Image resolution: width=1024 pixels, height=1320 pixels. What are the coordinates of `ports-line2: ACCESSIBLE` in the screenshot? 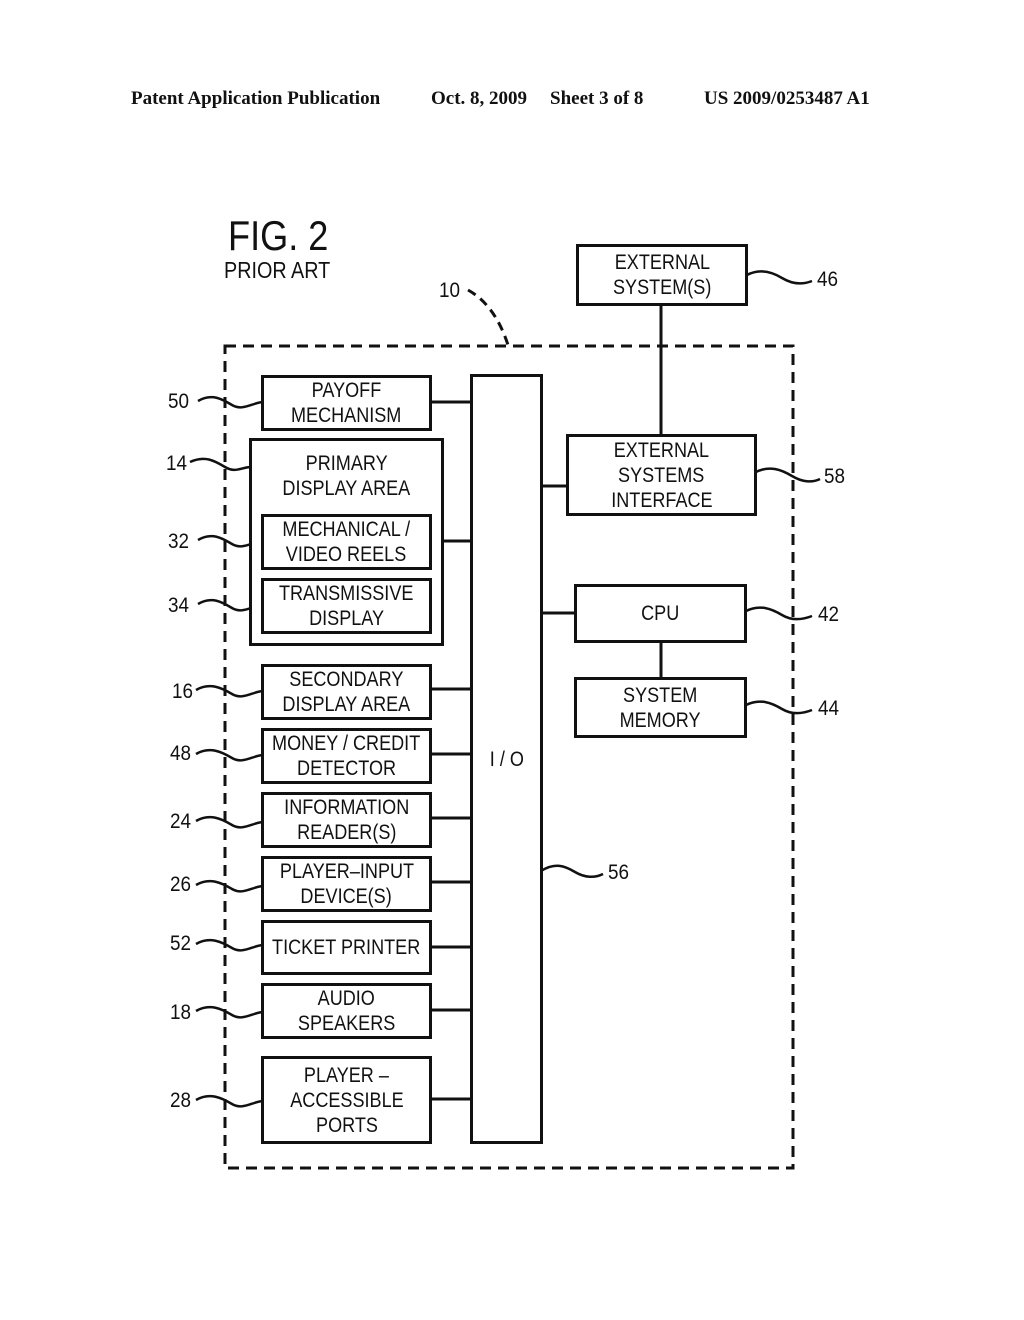 It's located at (346, 1100).